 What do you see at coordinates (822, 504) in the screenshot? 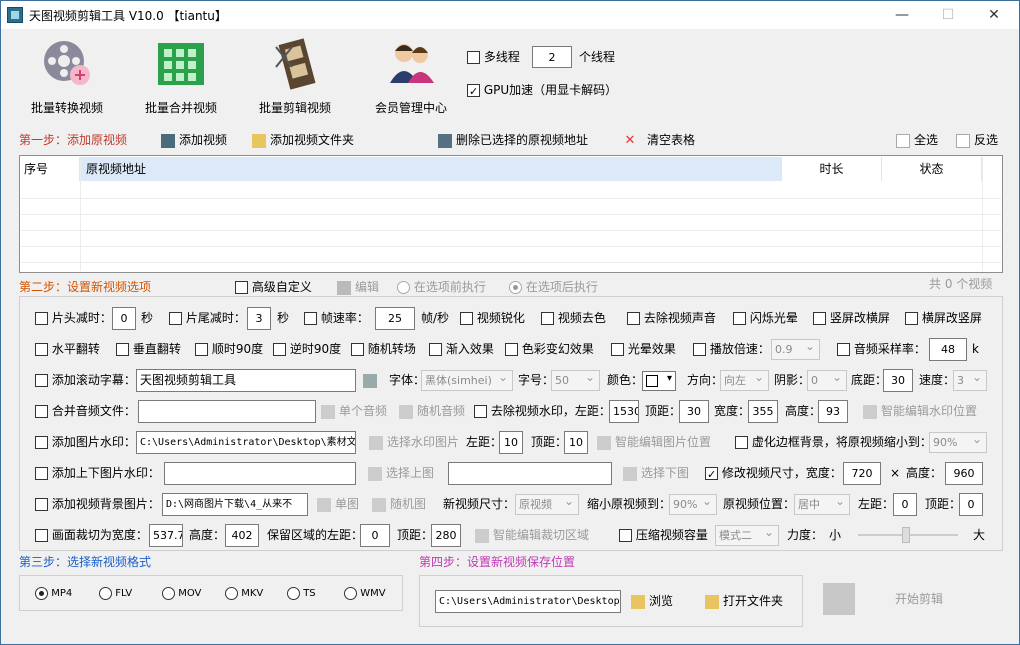
I see `pos-select: 居中` at bounding box center [822, 504].